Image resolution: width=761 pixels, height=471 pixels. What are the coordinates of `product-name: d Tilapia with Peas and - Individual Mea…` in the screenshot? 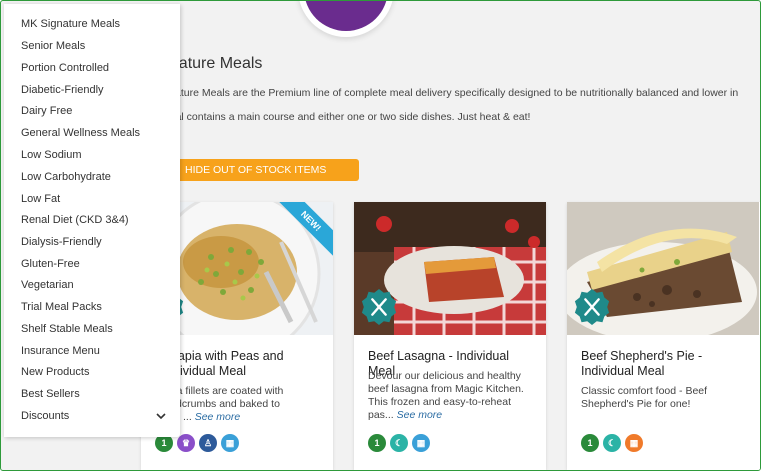 It's located at (240, 364).